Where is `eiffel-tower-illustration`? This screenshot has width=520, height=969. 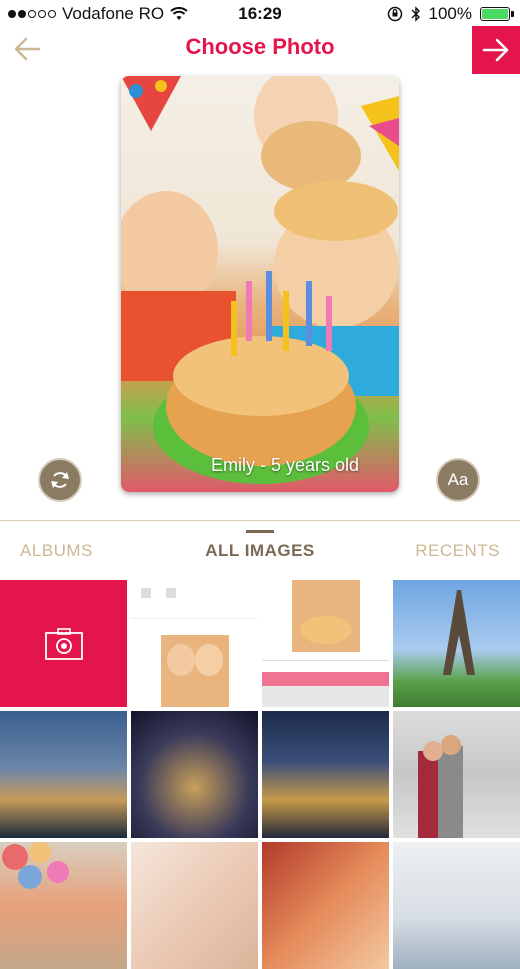 eiffel-tower-illustration is located at coordinates (459, 632).